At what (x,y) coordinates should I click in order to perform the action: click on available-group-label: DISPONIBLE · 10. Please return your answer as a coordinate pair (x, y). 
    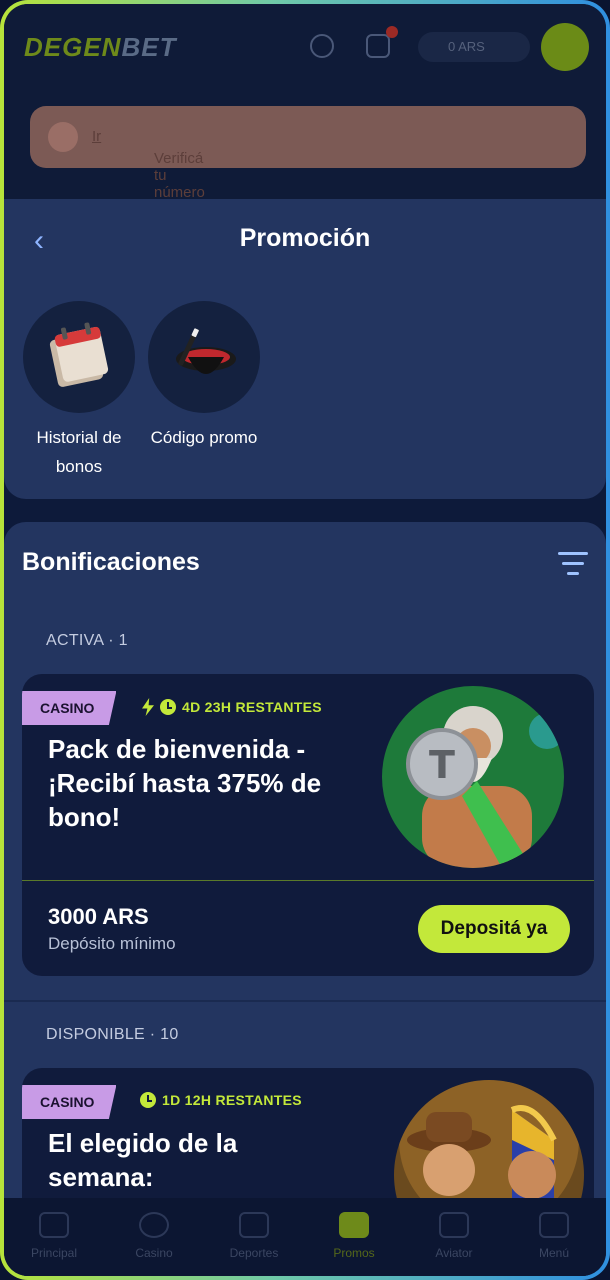
    Looking at the image, I should click on (112, 1034).